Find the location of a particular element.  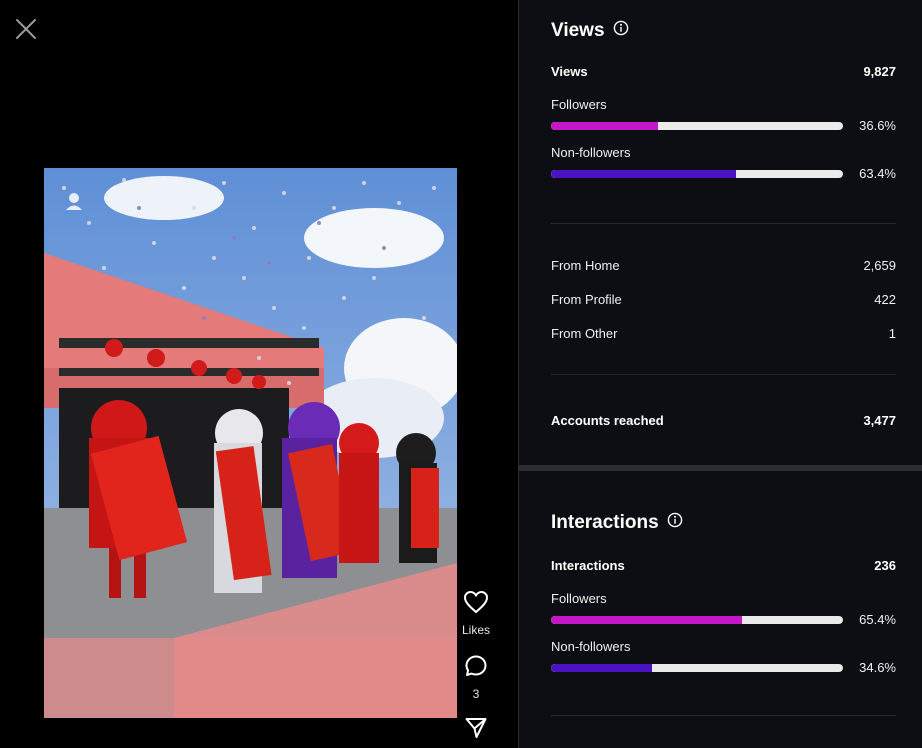

comment-icon is located at coordinates (476, 668).